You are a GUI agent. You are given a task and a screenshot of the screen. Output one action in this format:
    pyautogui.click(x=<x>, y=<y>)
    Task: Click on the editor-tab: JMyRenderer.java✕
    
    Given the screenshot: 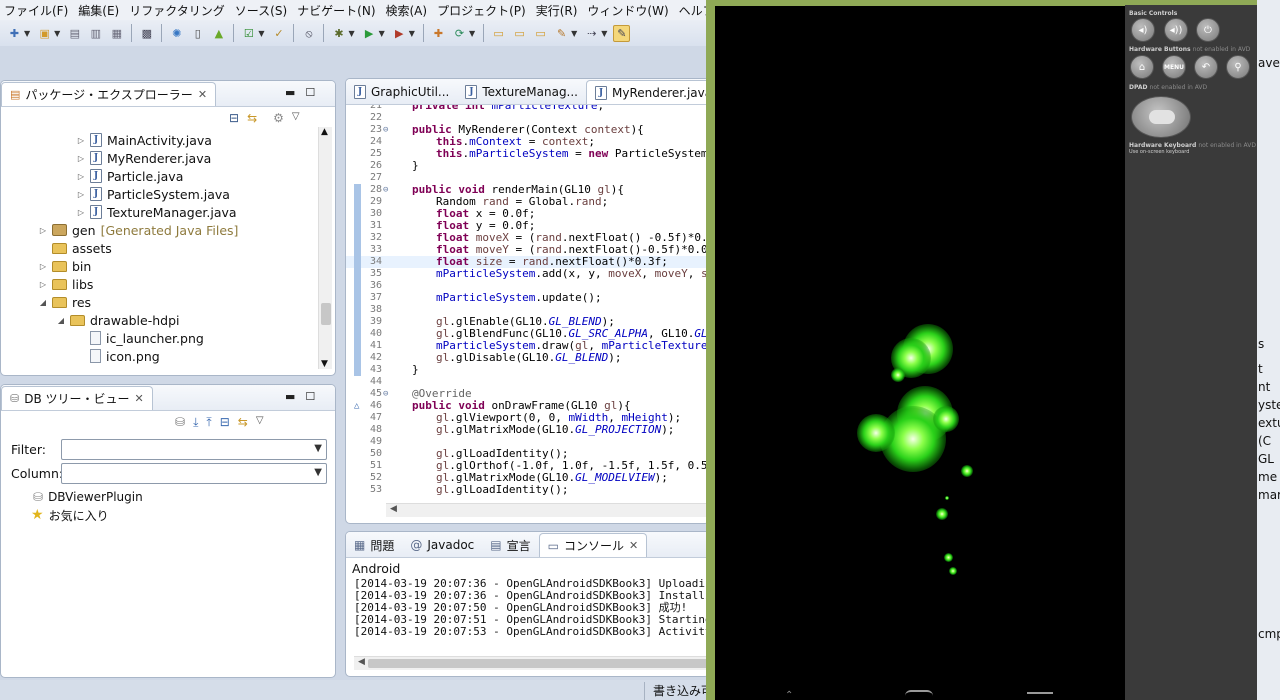 What is the action you would take?
    pyautogui.click(x=647, y=92)
    